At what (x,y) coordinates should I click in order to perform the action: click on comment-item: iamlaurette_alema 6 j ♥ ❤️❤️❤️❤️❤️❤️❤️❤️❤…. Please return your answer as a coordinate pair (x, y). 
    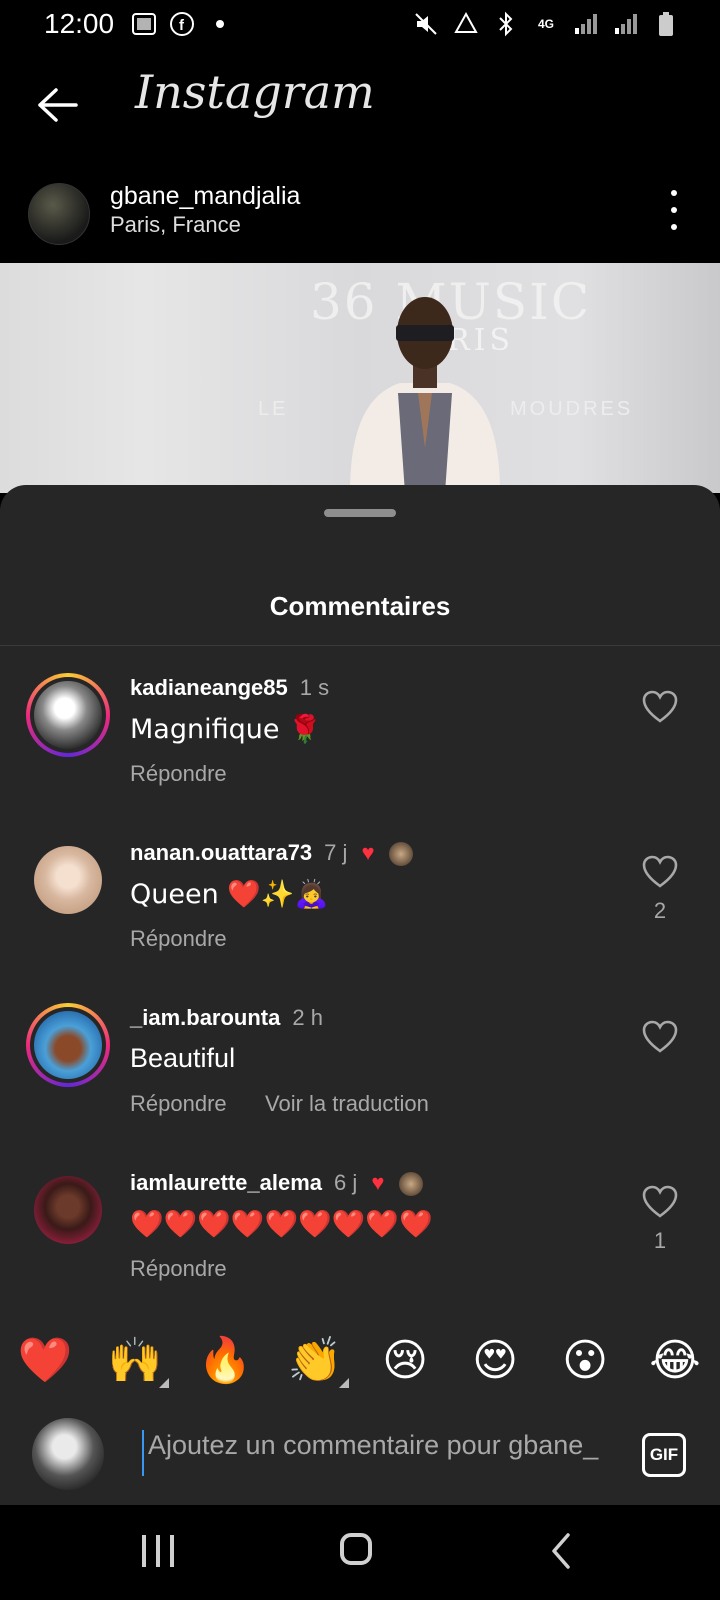
    Looking at the image, I should click on (360, 1248).